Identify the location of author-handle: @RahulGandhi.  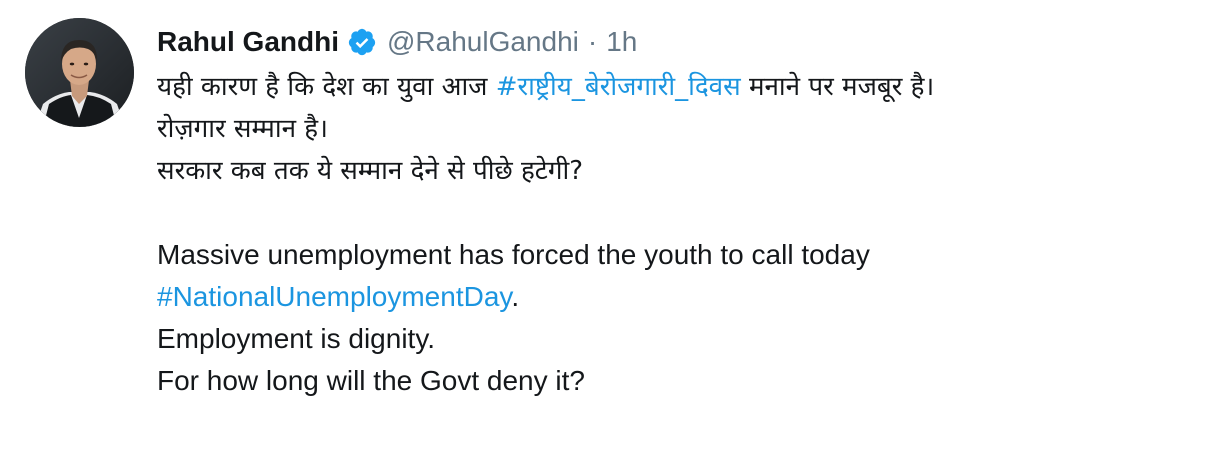
(483, 42).